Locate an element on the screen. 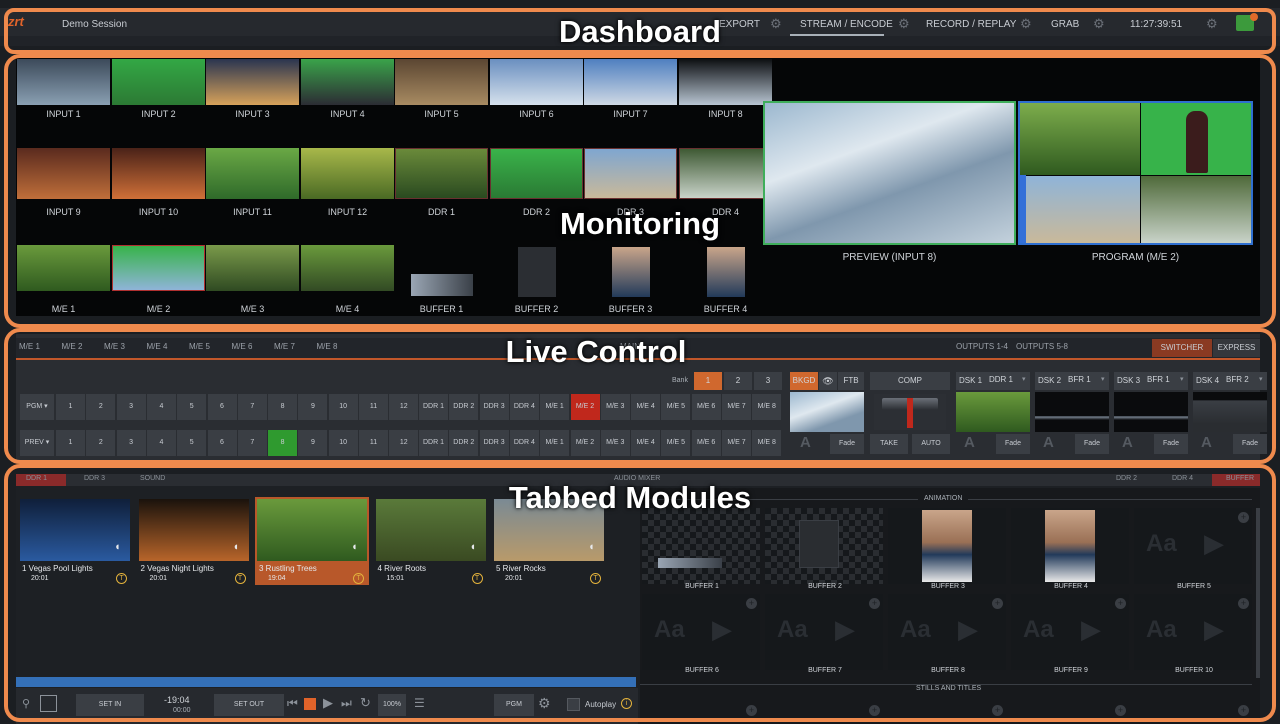  pgm-input-button: 2 is located at coordinates (101, 407).